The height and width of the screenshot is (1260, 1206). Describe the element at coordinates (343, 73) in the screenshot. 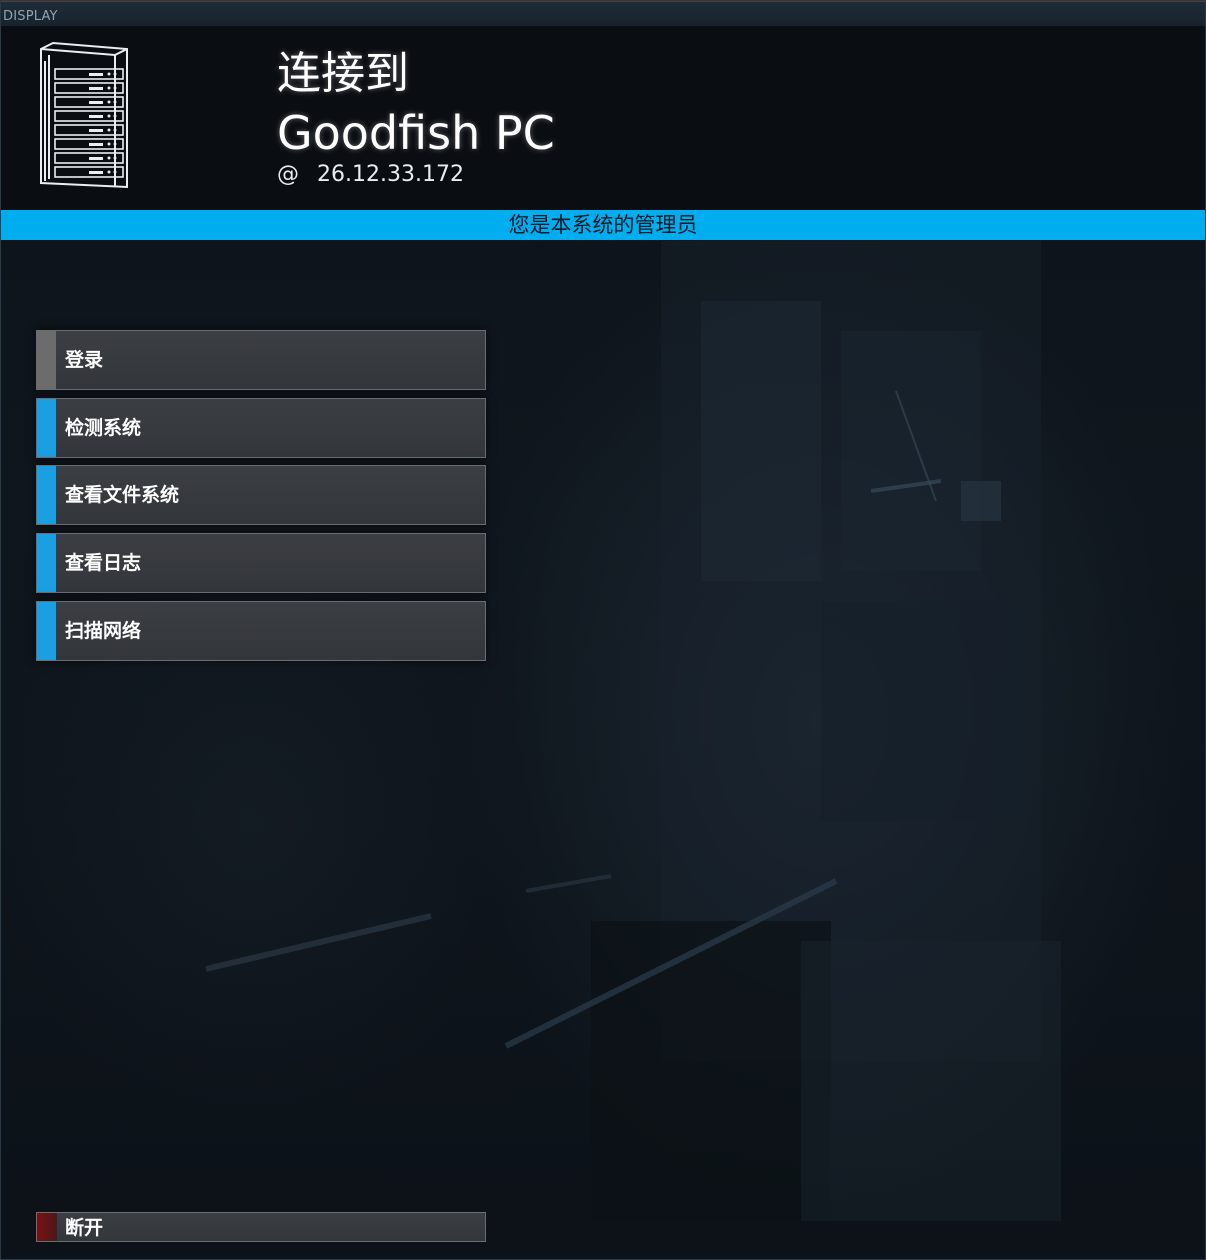

I see `connect-to-label: 连接到` at that location.